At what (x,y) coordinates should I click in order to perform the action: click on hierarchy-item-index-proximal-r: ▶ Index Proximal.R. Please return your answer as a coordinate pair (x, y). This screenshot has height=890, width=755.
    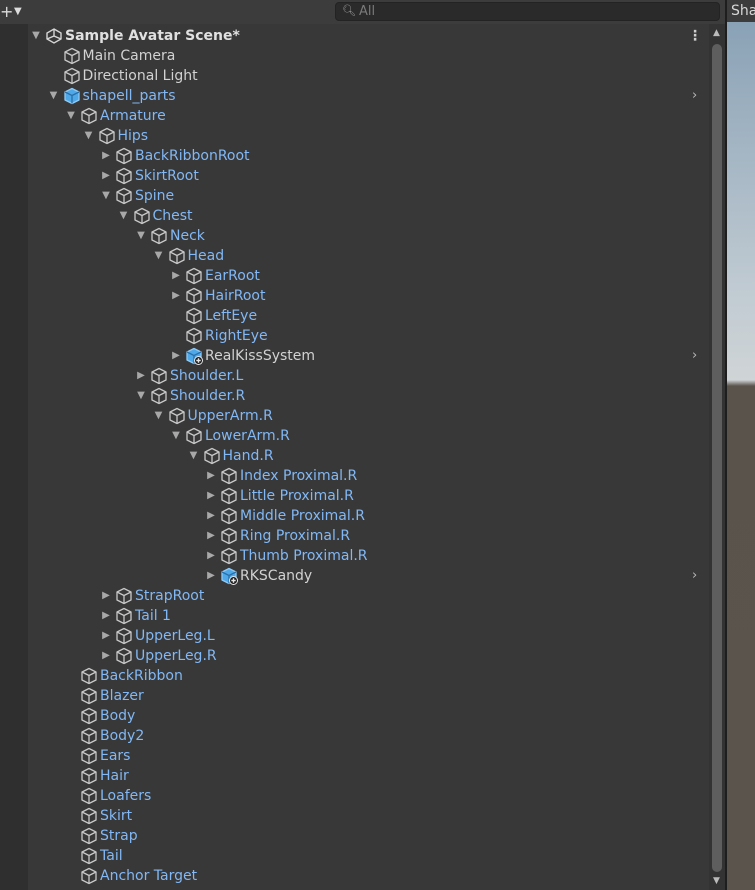
    Looking at the image, I should click on (368, 476).